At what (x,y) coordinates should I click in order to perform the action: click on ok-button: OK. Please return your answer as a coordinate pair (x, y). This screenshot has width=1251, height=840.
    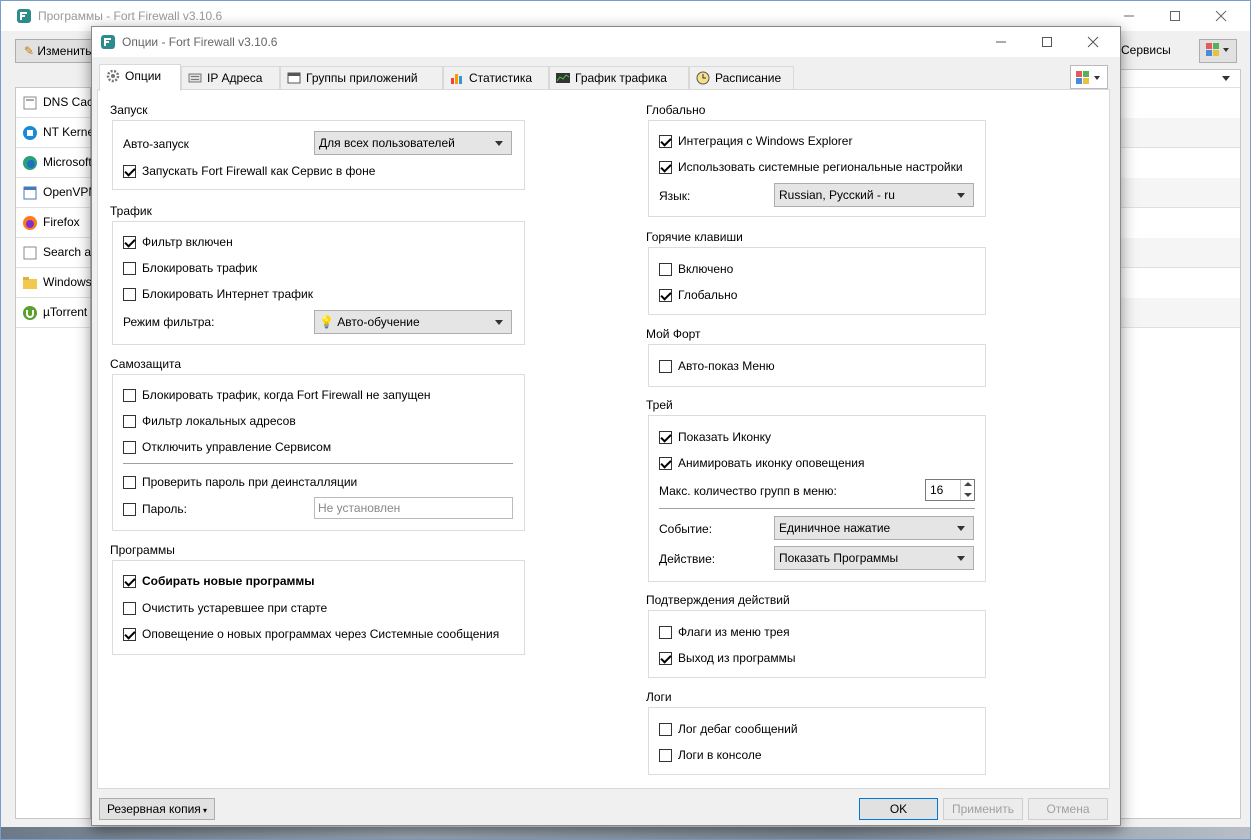
    Looking at the image, I should click on (898, 809).